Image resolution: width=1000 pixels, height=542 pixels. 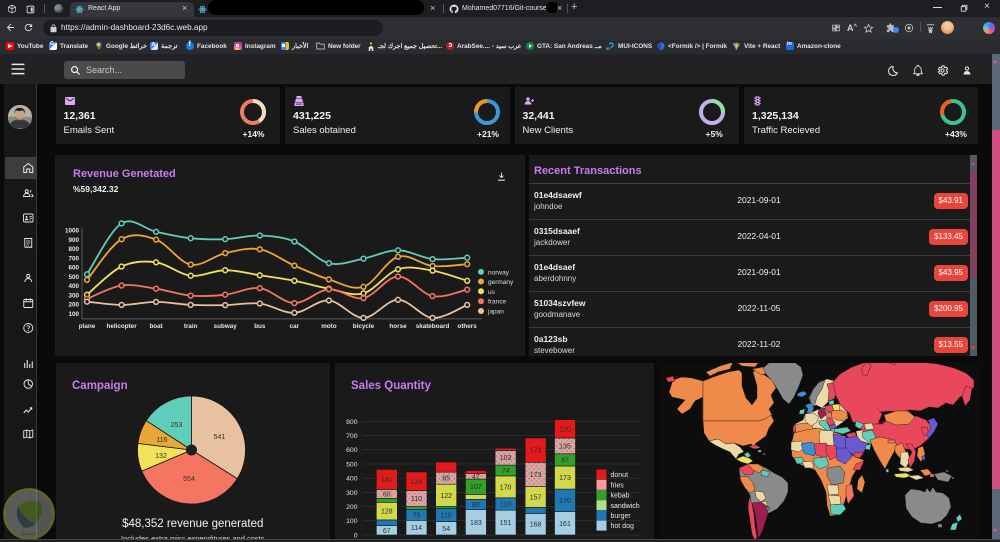 I want to click on svg-text: moto, so click(x=329, y=326).